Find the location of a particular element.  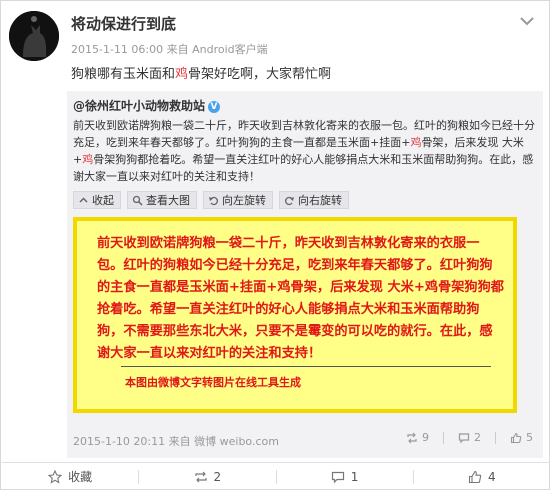

original-repost-button: 9 is located at coordinates (417, 437).